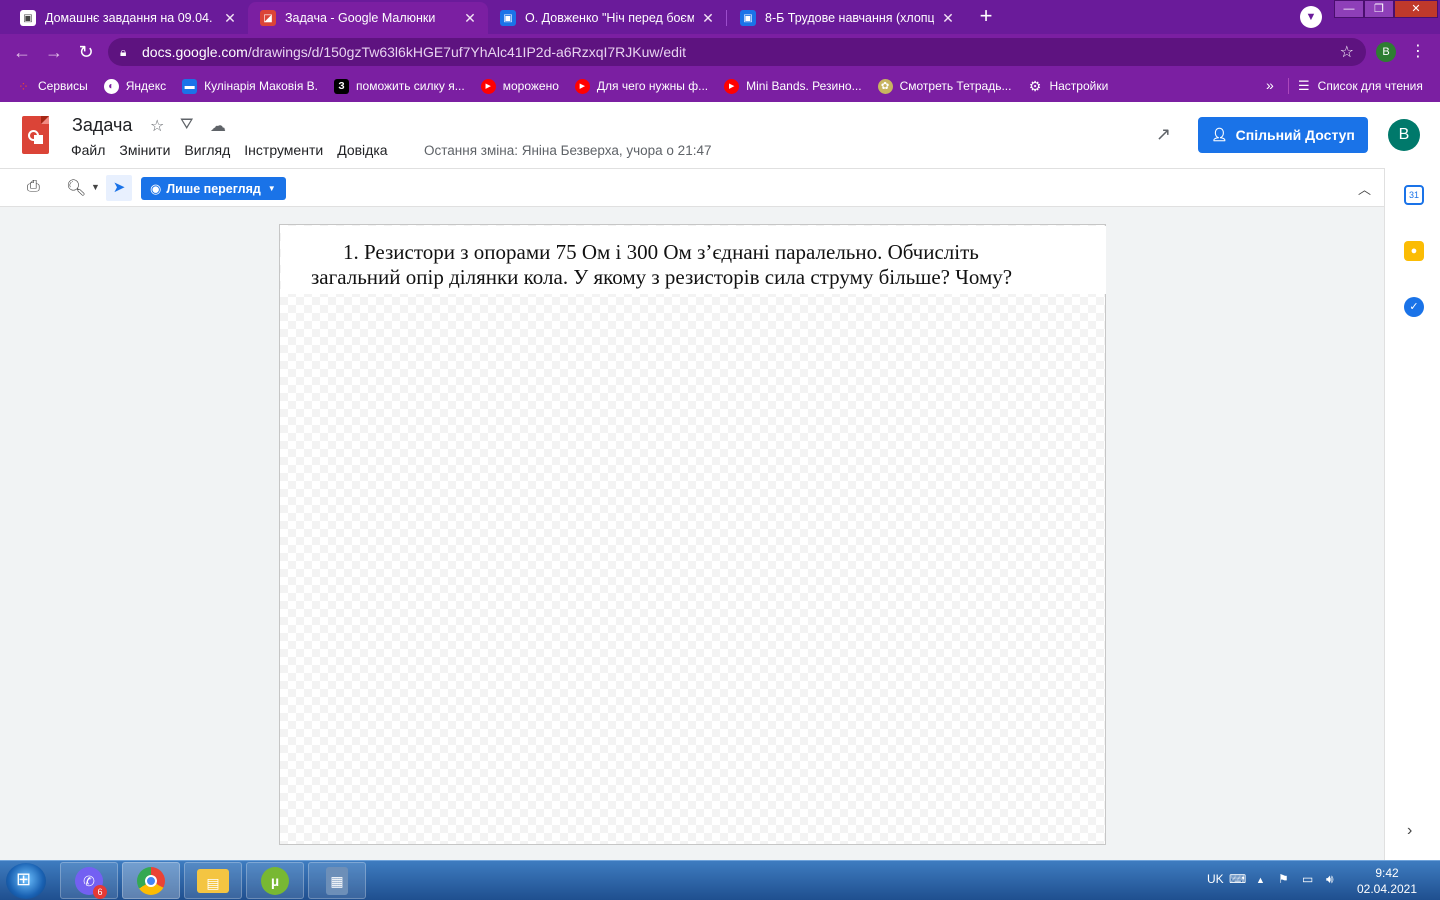 The width and height of the screenshot is (1440, 900). I want to click on more-bookmarks-icon: », so click(1270, 85).